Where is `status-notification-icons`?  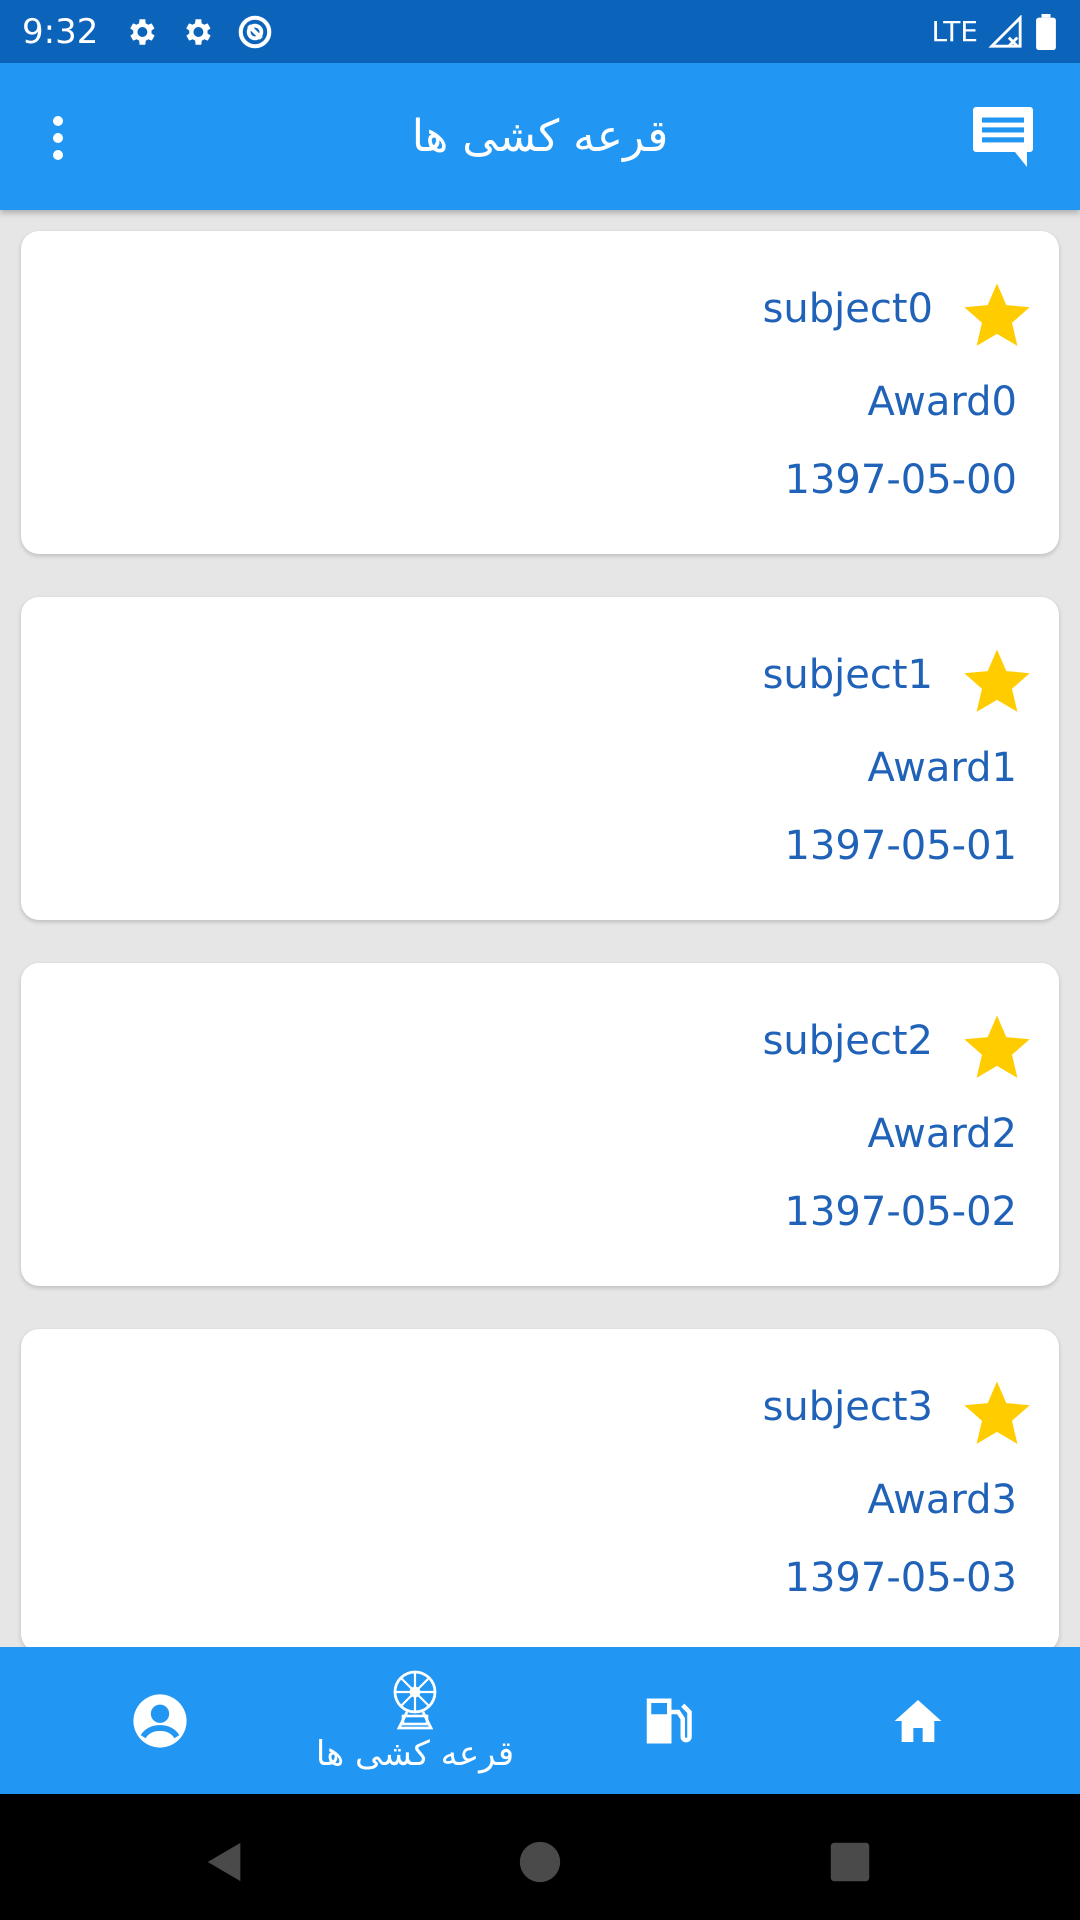 status-notification-icons is located at coordinates (199, 32).